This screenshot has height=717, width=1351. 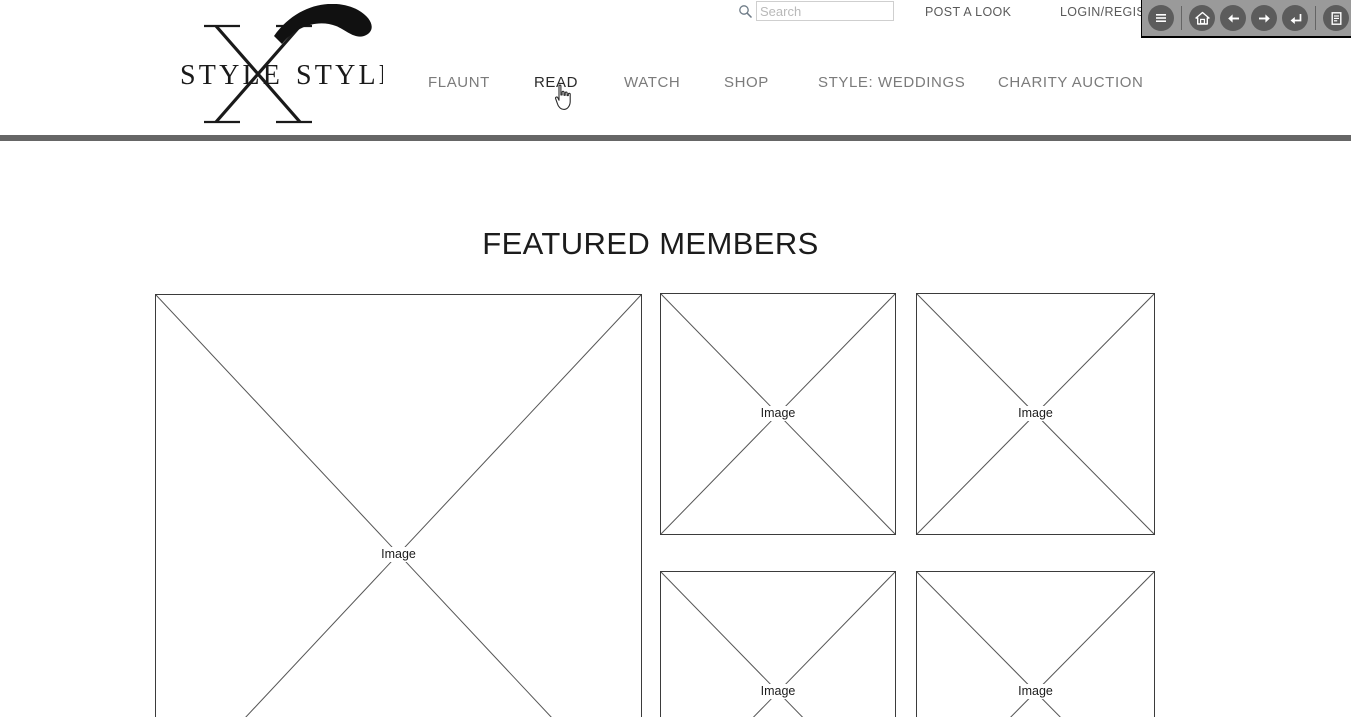 What do you see at coordinates (1035, 644) in the screenshot?
I see `featured-member-4: Image` at bounding box center [1035, 644].